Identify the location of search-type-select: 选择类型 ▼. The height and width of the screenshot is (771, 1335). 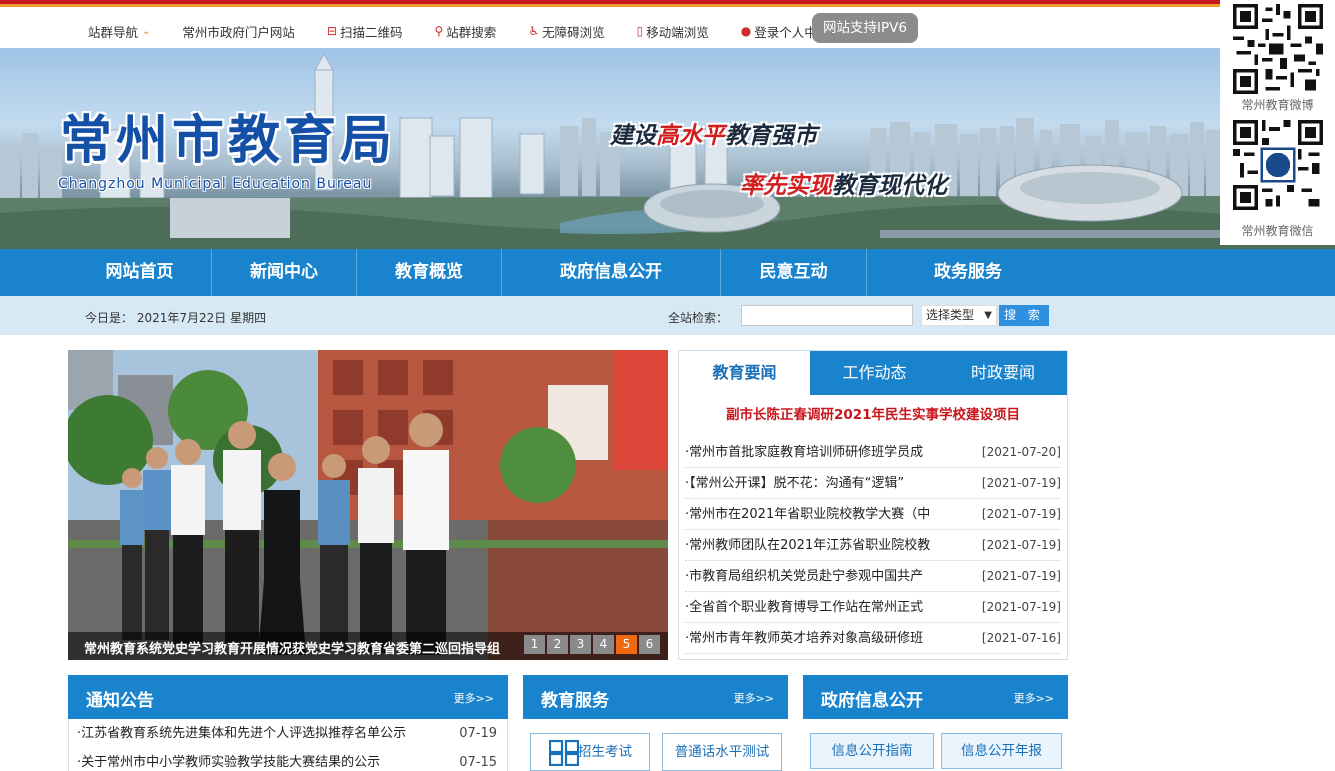
(959, 315).